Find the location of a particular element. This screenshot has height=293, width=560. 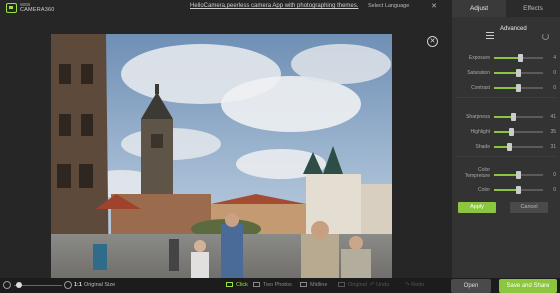

sliders-icon is located at coordinates (490, 35).